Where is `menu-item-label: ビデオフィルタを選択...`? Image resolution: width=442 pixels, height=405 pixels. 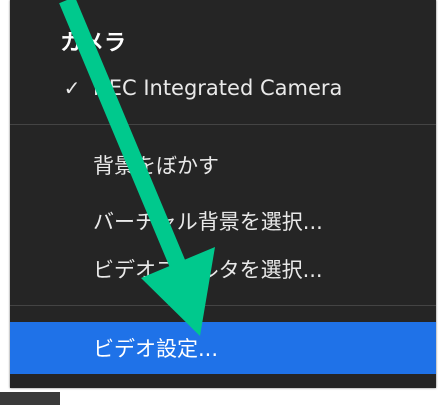
menu-item-label: ビデオフィルタを選択... is located at coordinates (208, 270).